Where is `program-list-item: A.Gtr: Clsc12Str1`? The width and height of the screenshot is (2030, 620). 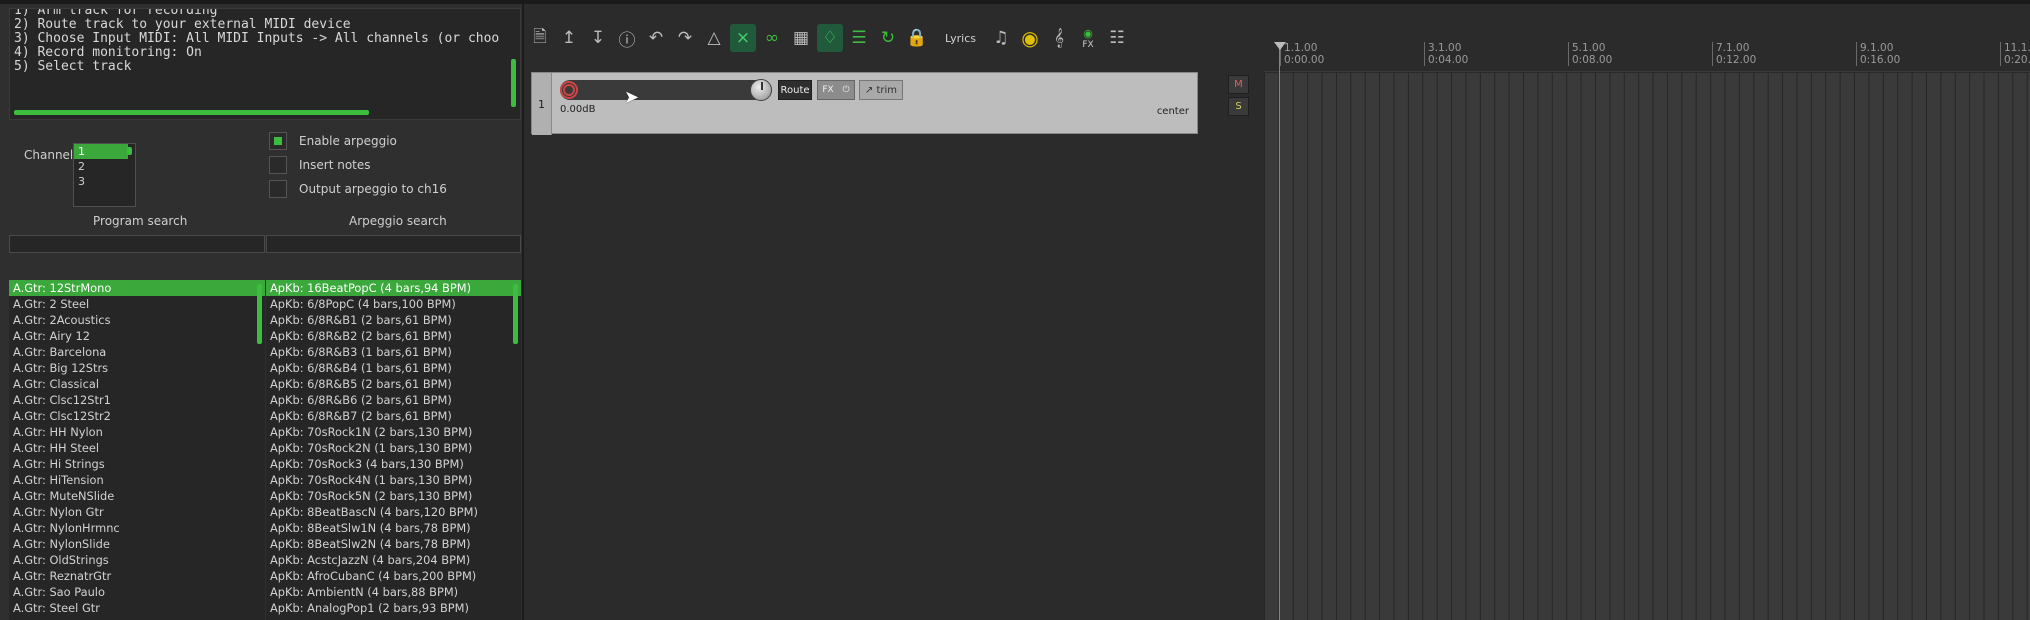 program-list-item: A.Gtr: Clsc12Str1 is located at coordinates (137, 400).